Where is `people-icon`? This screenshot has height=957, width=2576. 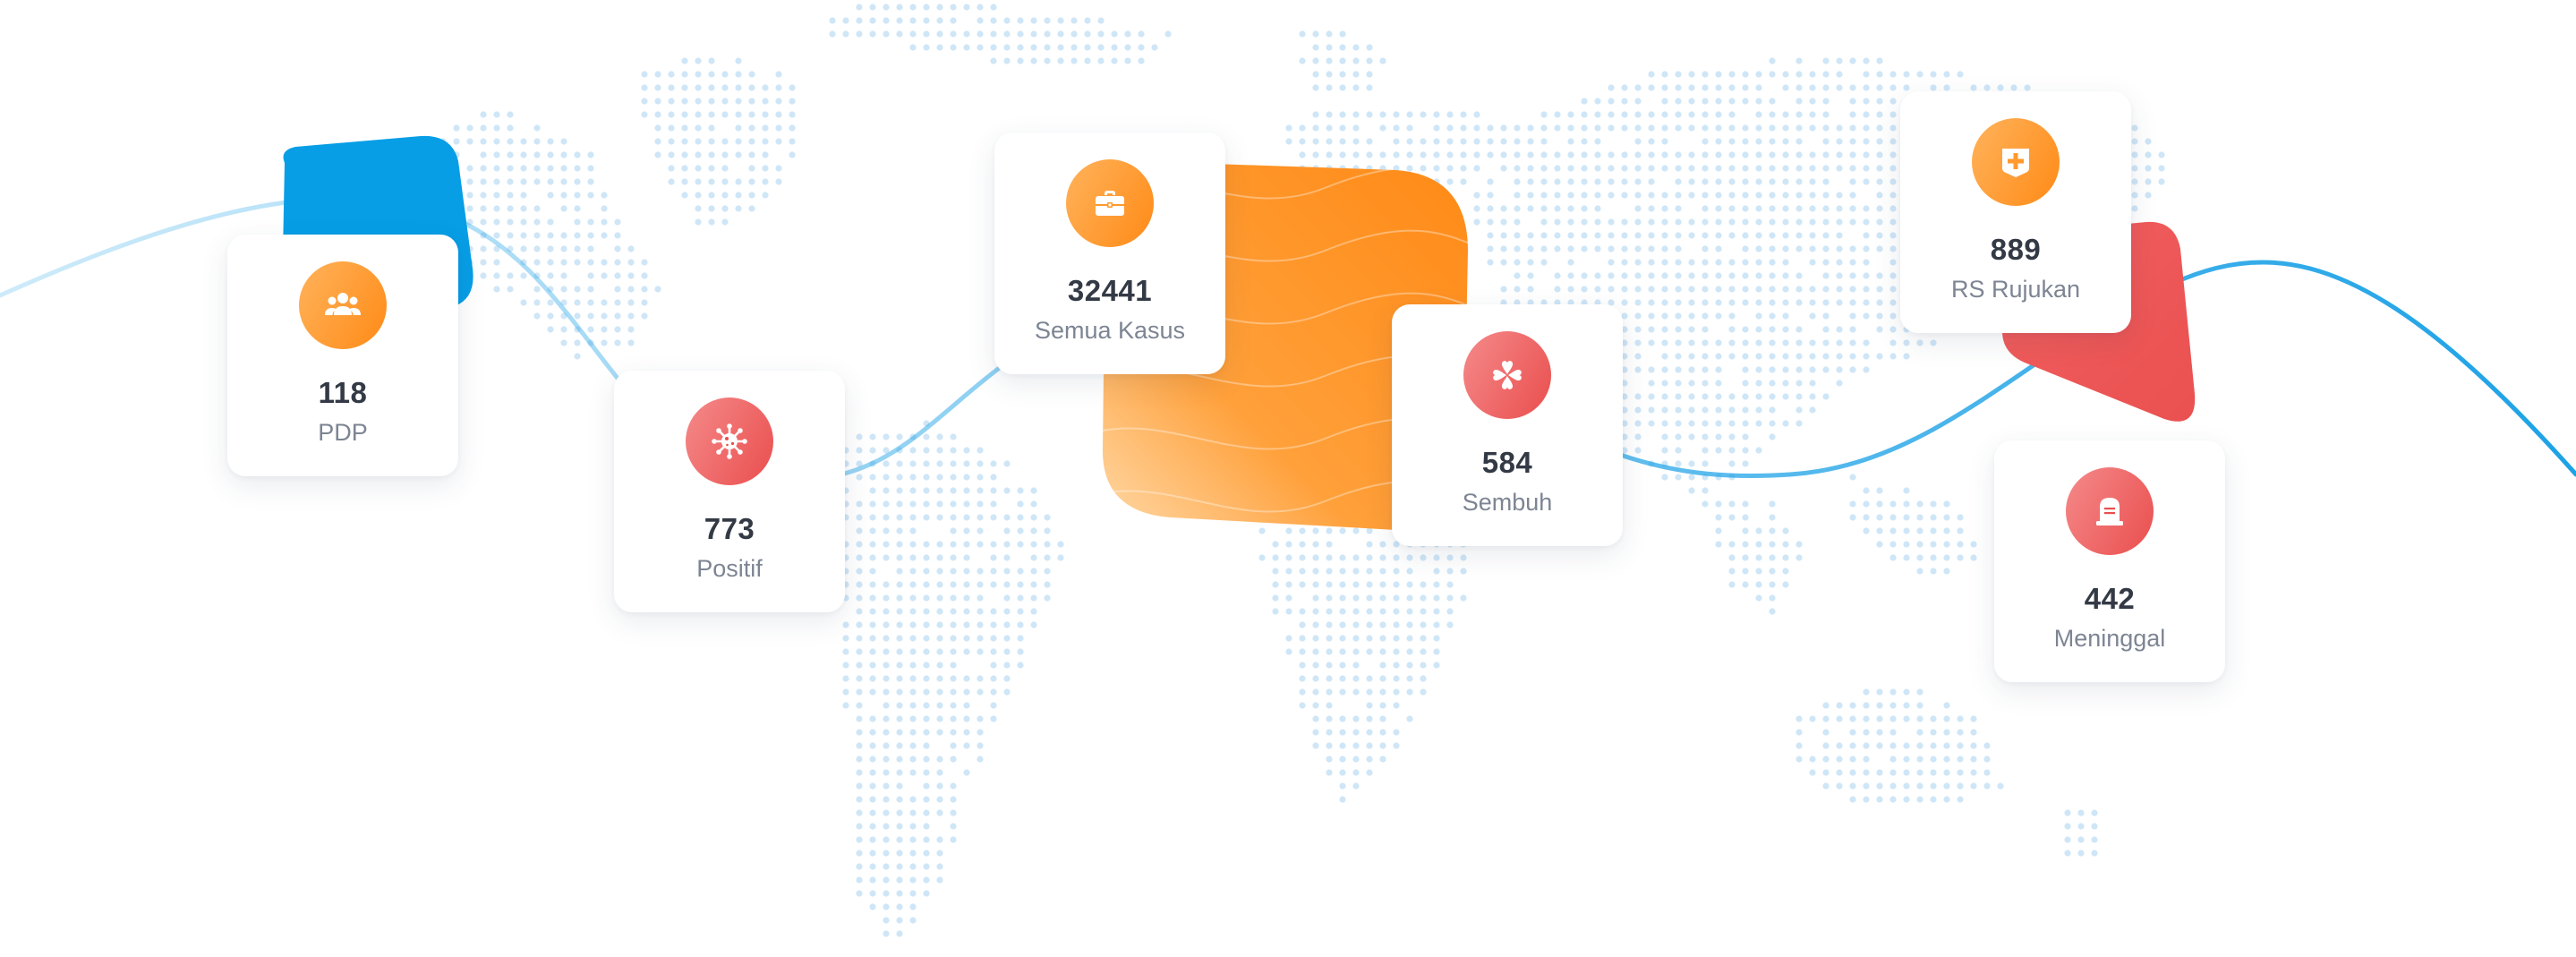
people-icon is located at coordinates (343, 305).